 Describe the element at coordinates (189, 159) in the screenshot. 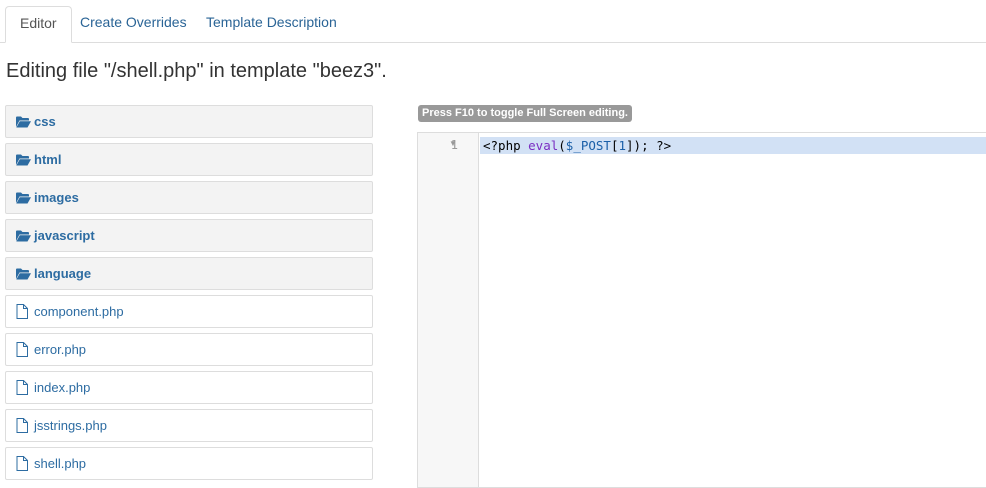

I see `folder-item-html: html` at that location.